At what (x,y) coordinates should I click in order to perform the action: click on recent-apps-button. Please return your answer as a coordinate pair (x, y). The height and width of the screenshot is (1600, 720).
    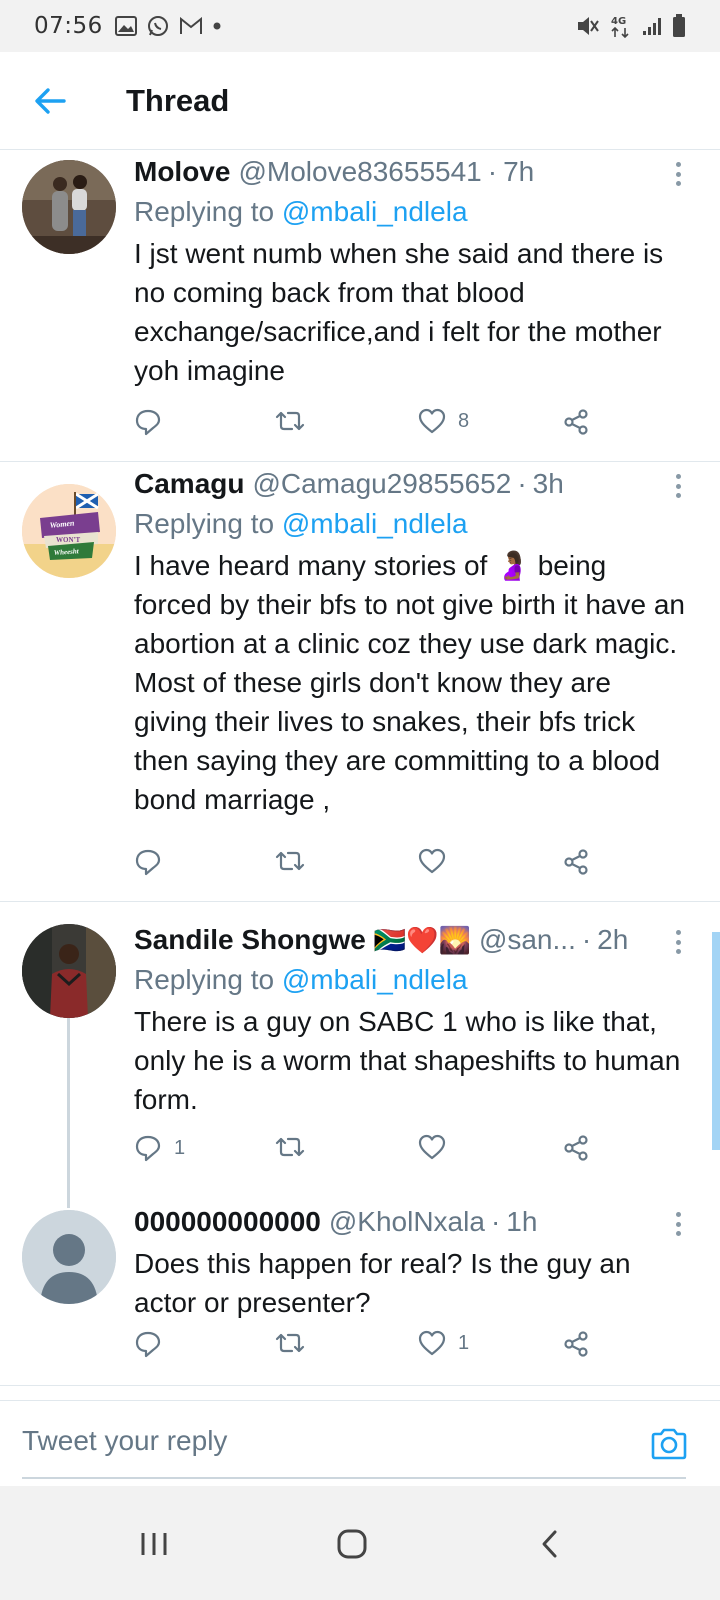
    Looking at the image, I should click on (154, 1544).